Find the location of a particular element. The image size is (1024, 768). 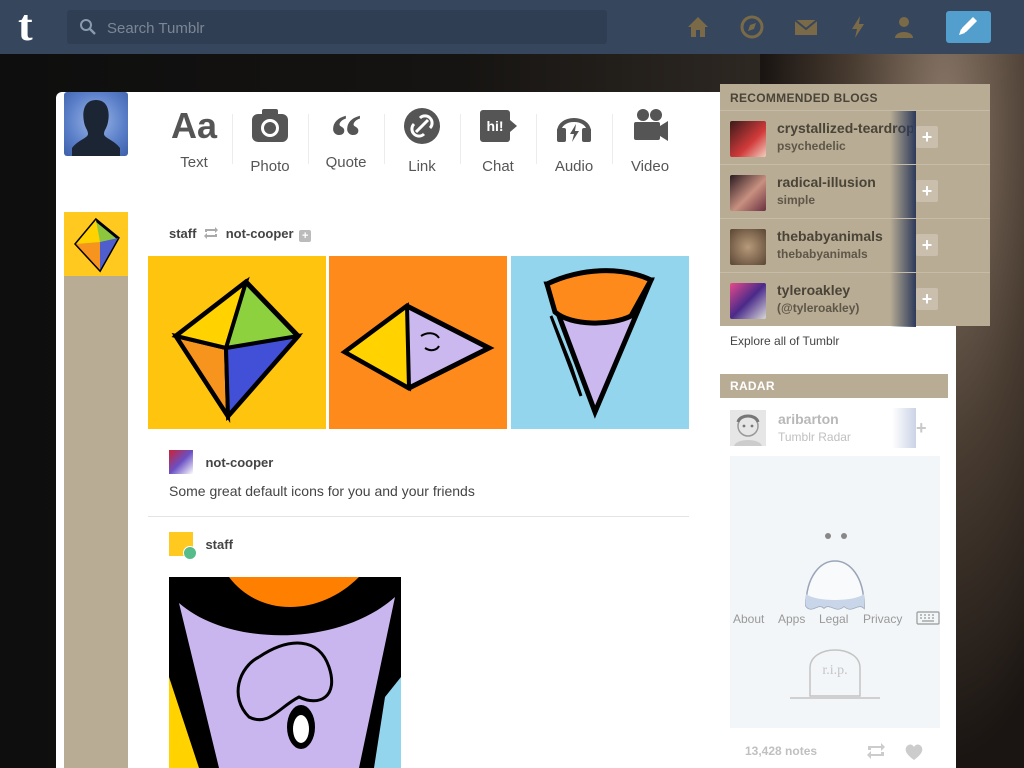

quote-icon: “ is located at coordinates (346, 136).